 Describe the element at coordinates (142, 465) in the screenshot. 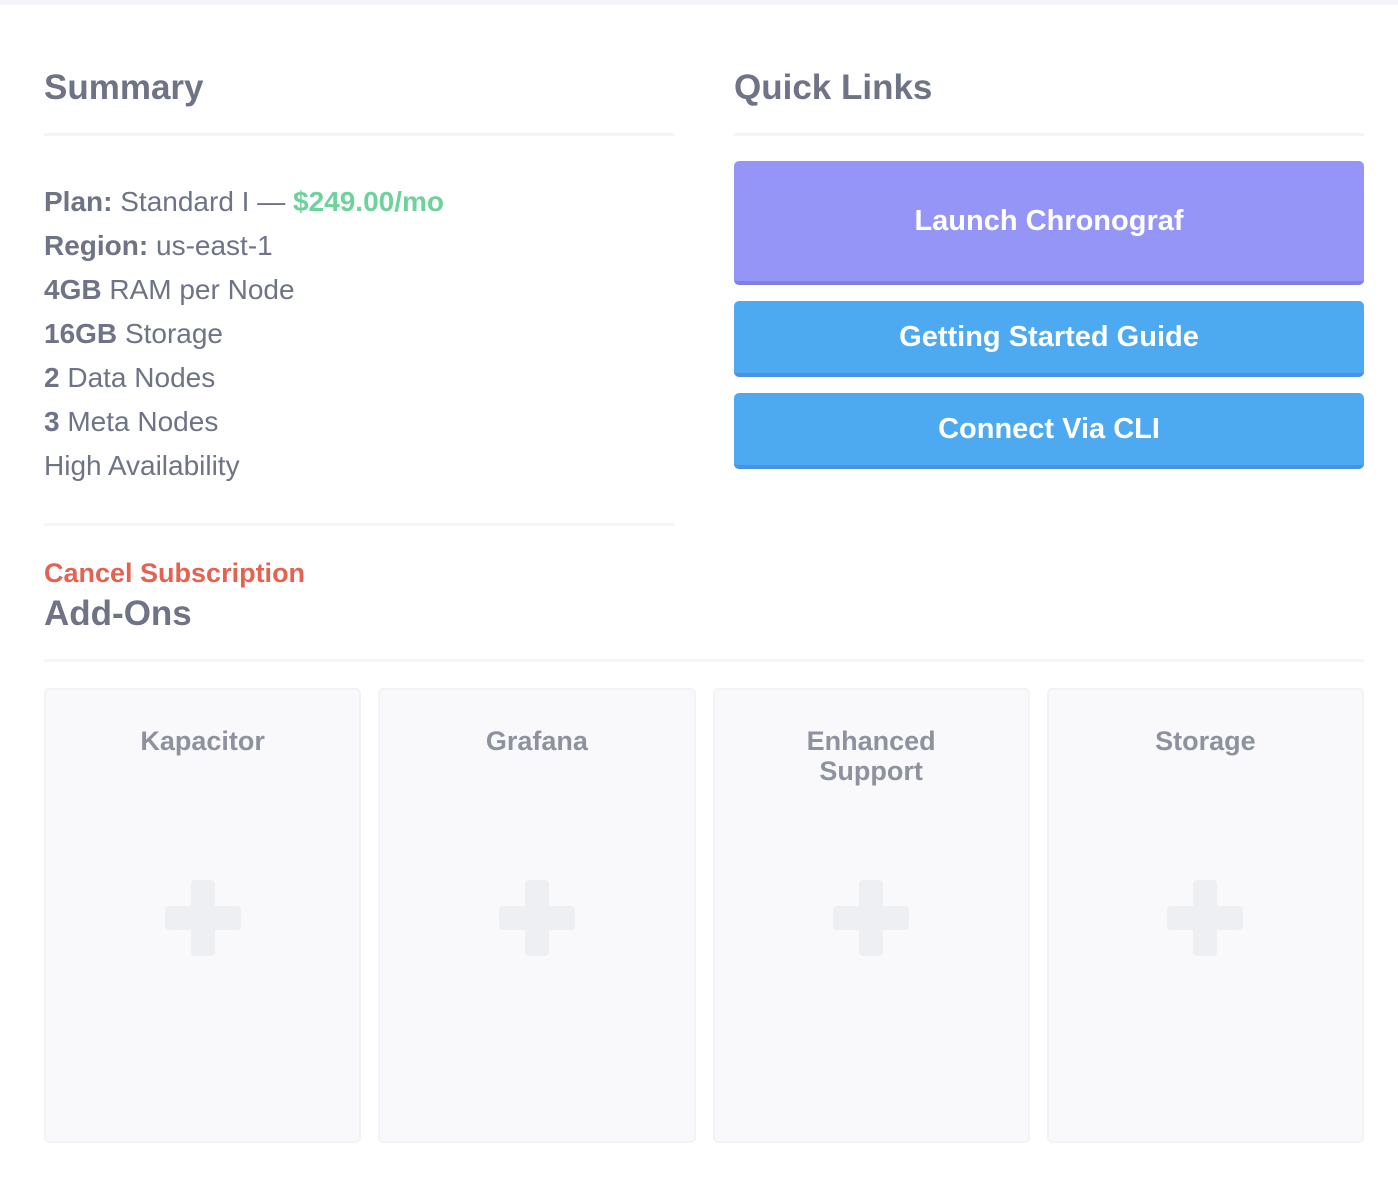

I see `summary-availability: High Availability` at that location.